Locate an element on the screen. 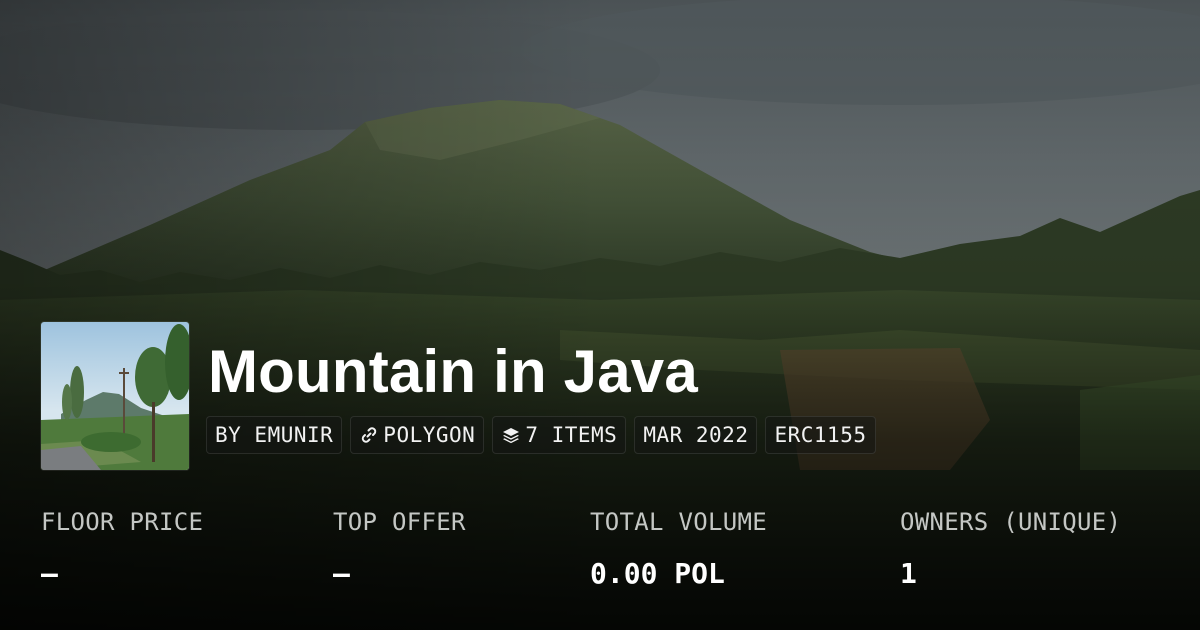  creator-badge: BY EMUNIR is located at coordinates (274, 435).